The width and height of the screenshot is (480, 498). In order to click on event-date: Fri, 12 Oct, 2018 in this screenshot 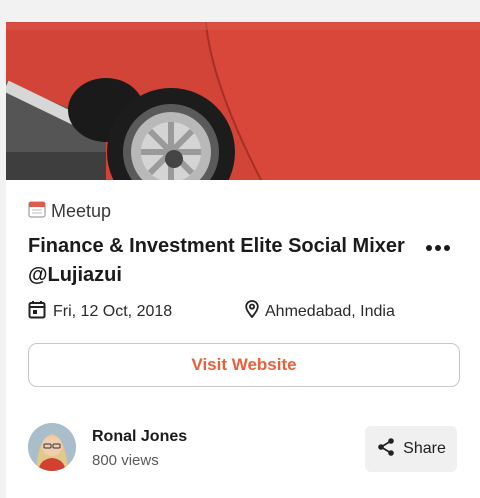, I will do `click(100, 312)`.